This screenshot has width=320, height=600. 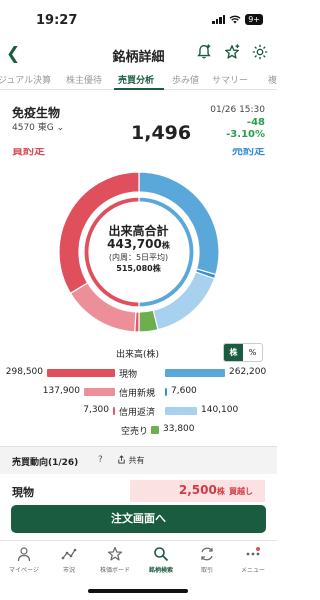 I want to click on sell-volume-value: 262,200, so click(x=248, y=372).